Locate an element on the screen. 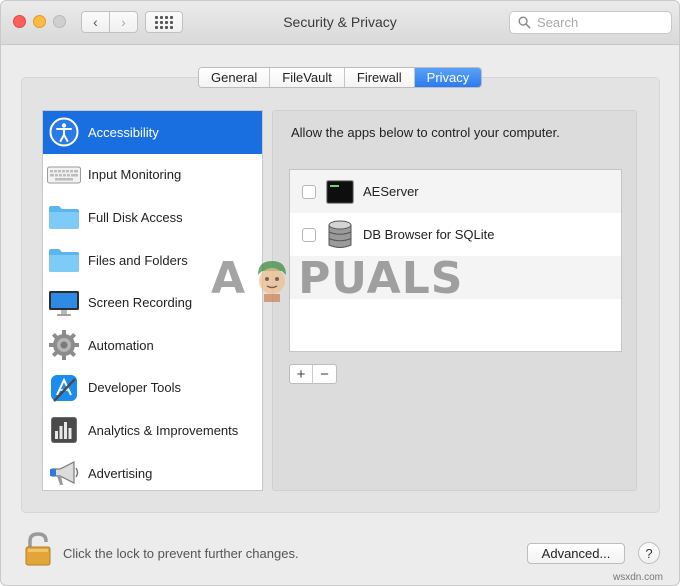 This screenshot has height=586, width=680. sidebar-item-label: Developer Tools is located at coordinates (134, 388).